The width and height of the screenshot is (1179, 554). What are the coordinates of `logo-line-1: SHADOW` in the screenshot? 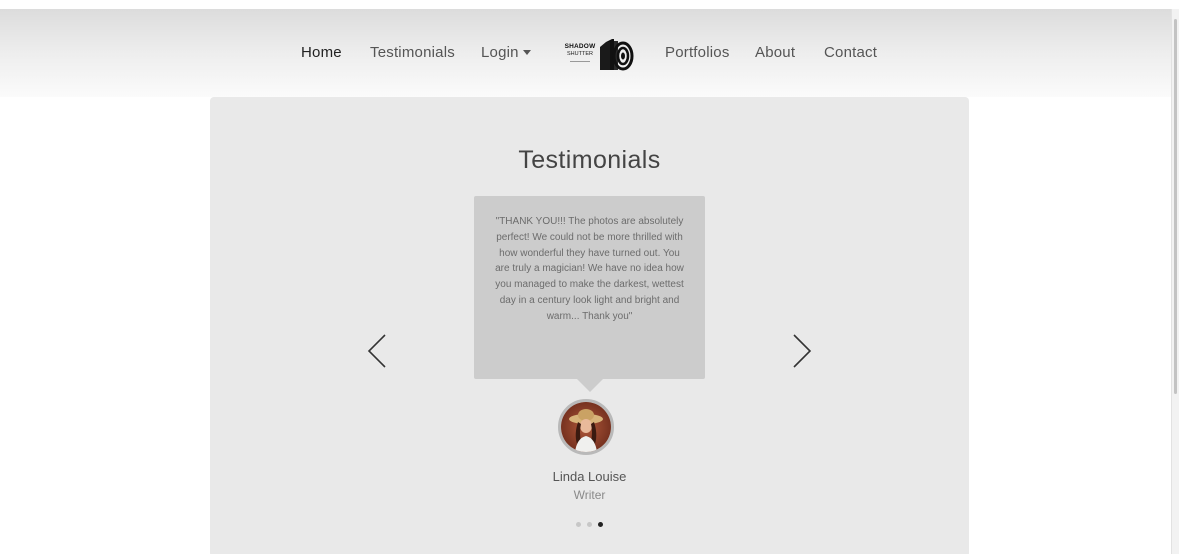 It's located at (580, 46).